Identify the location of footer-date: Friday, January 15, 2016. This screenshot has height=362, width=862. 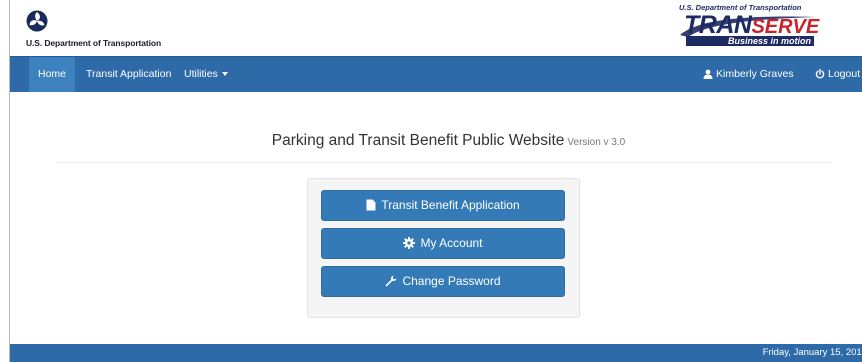
(812, 352).